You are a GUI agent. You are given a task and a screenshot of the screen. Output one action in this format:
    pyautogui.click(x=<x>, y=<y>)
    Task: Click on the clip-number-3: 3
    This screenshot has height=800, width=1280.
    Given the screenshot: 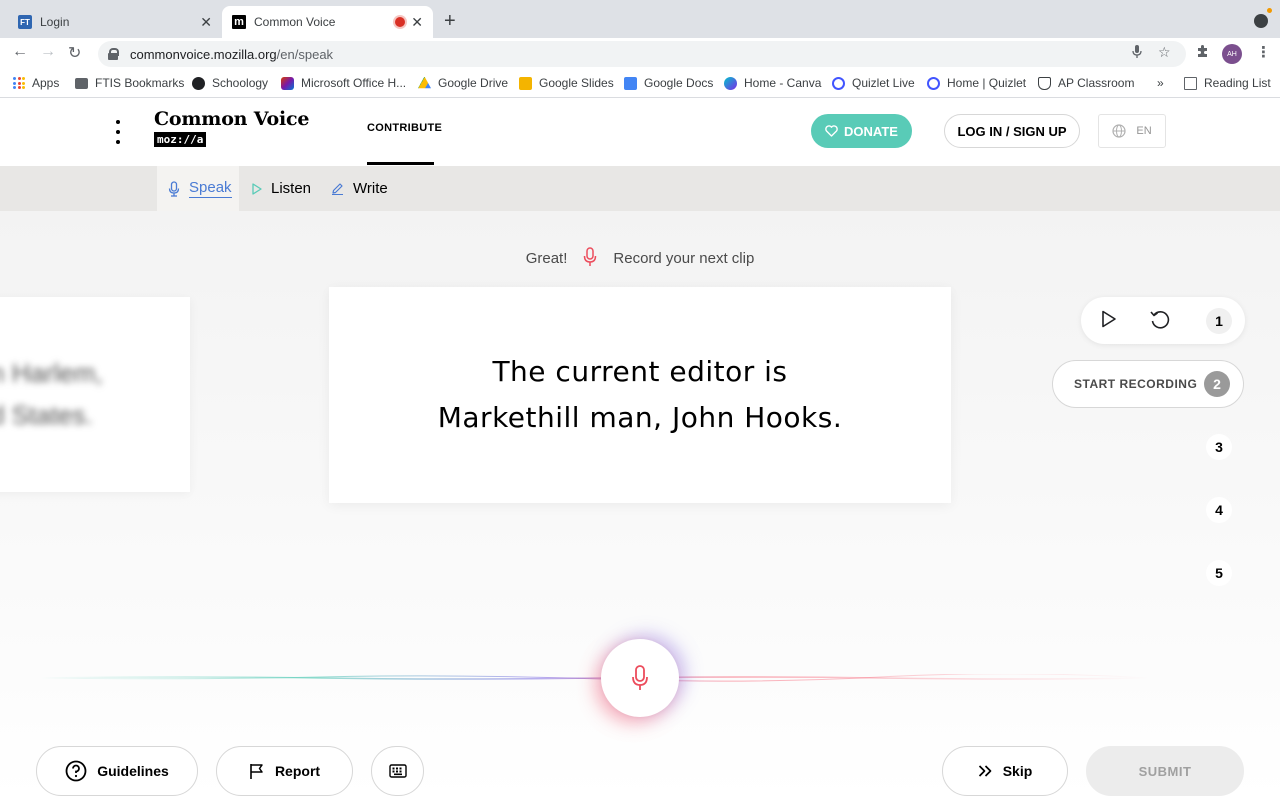 What is the action you would take?
    pyautogui.click(x=1219, y=447)
    